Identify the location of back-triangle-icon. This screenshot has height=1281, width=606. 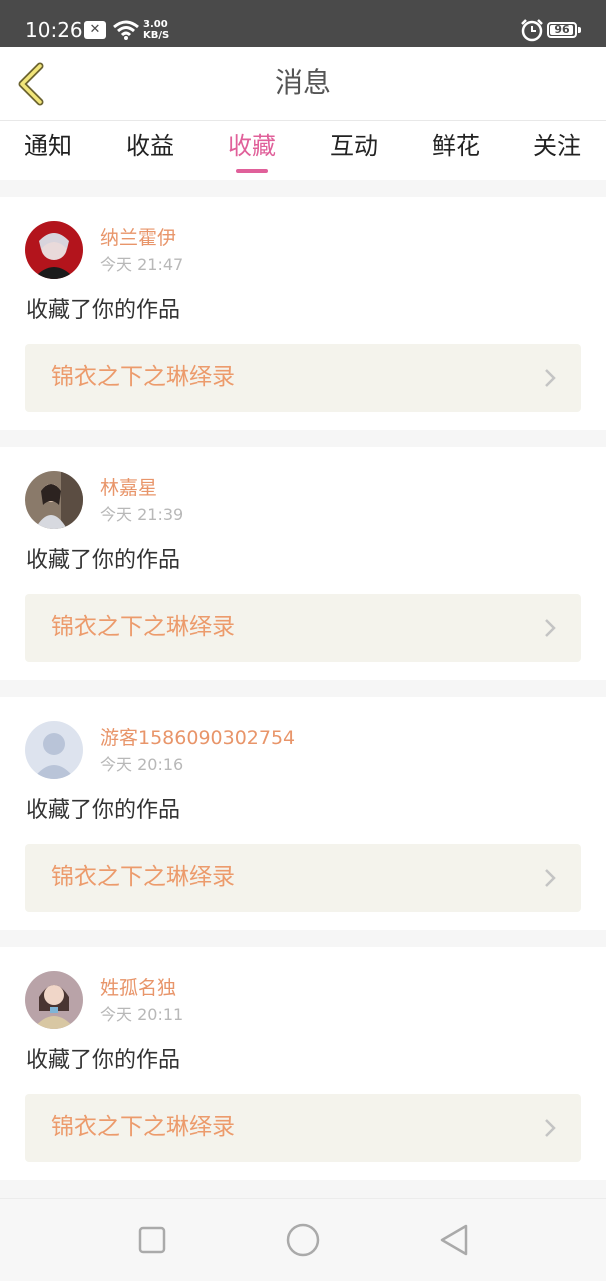
(455, 1240).